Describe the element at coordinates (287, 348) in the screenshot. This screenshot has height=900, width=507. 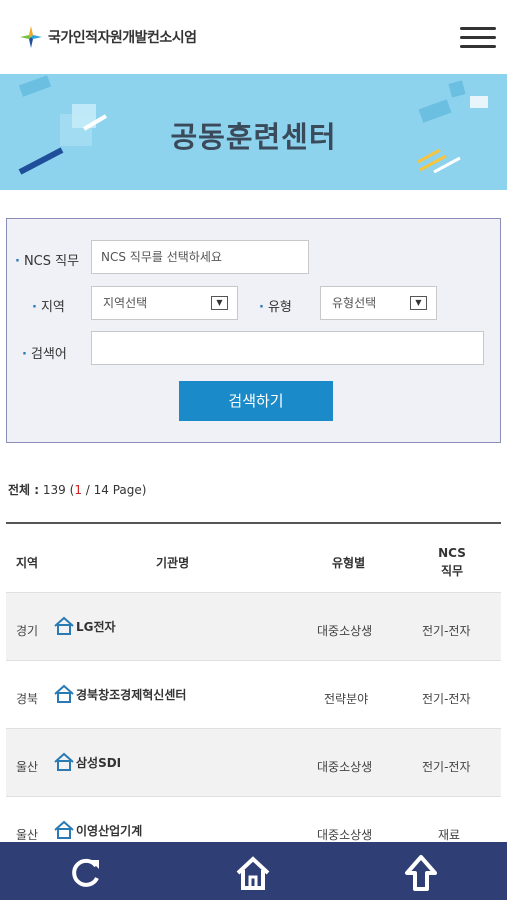
I see `keyword-input` at that location.